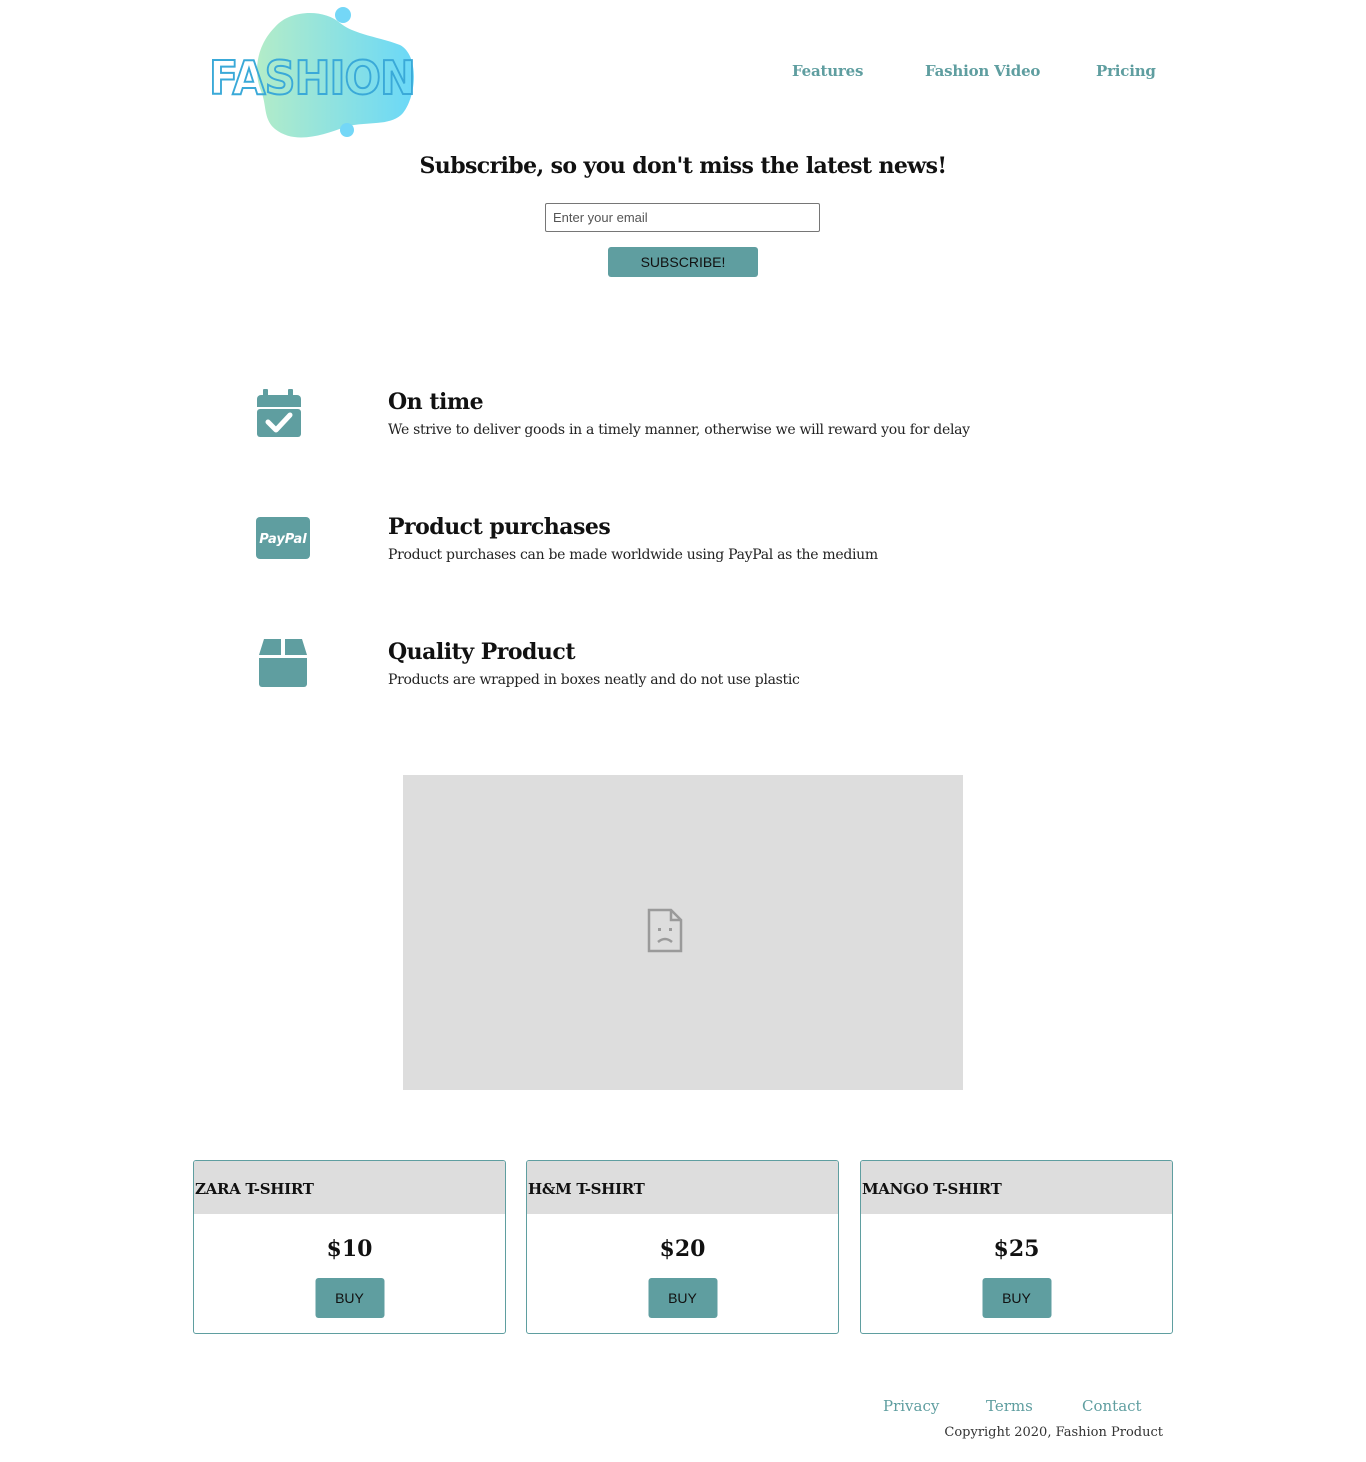 Image resolution: width=1366 pixels, height=1462 pixels. Describe the element at coordinates (683, 74) in the screenshot. I see `main-nav: Features Fashion Video Pricing` at that location.